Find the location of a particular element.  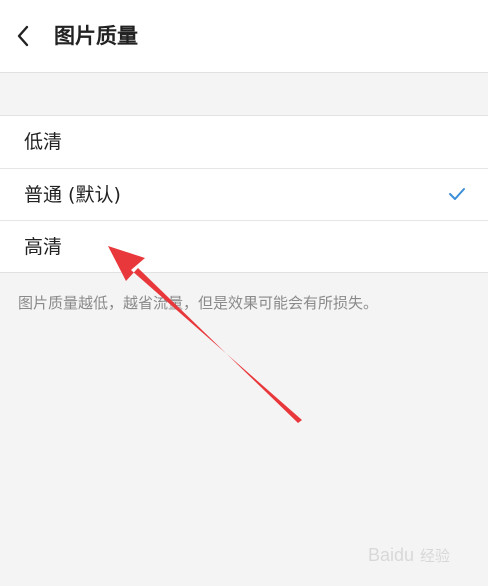

quality-note: 图片质量越低，越省流量，但是效果可能会有所损失。 is located at coordinates (198, 303).